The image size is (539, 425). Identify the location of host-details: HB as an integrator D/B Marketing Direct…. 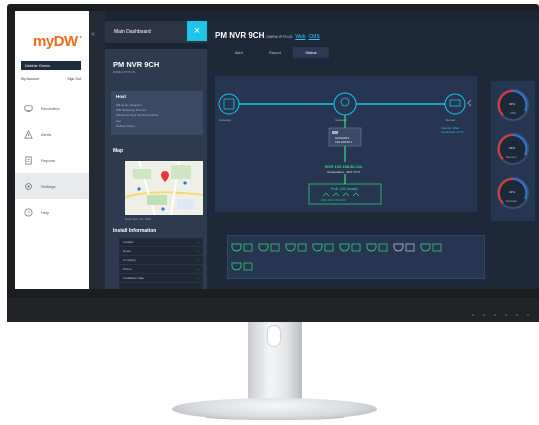
(137, 116).